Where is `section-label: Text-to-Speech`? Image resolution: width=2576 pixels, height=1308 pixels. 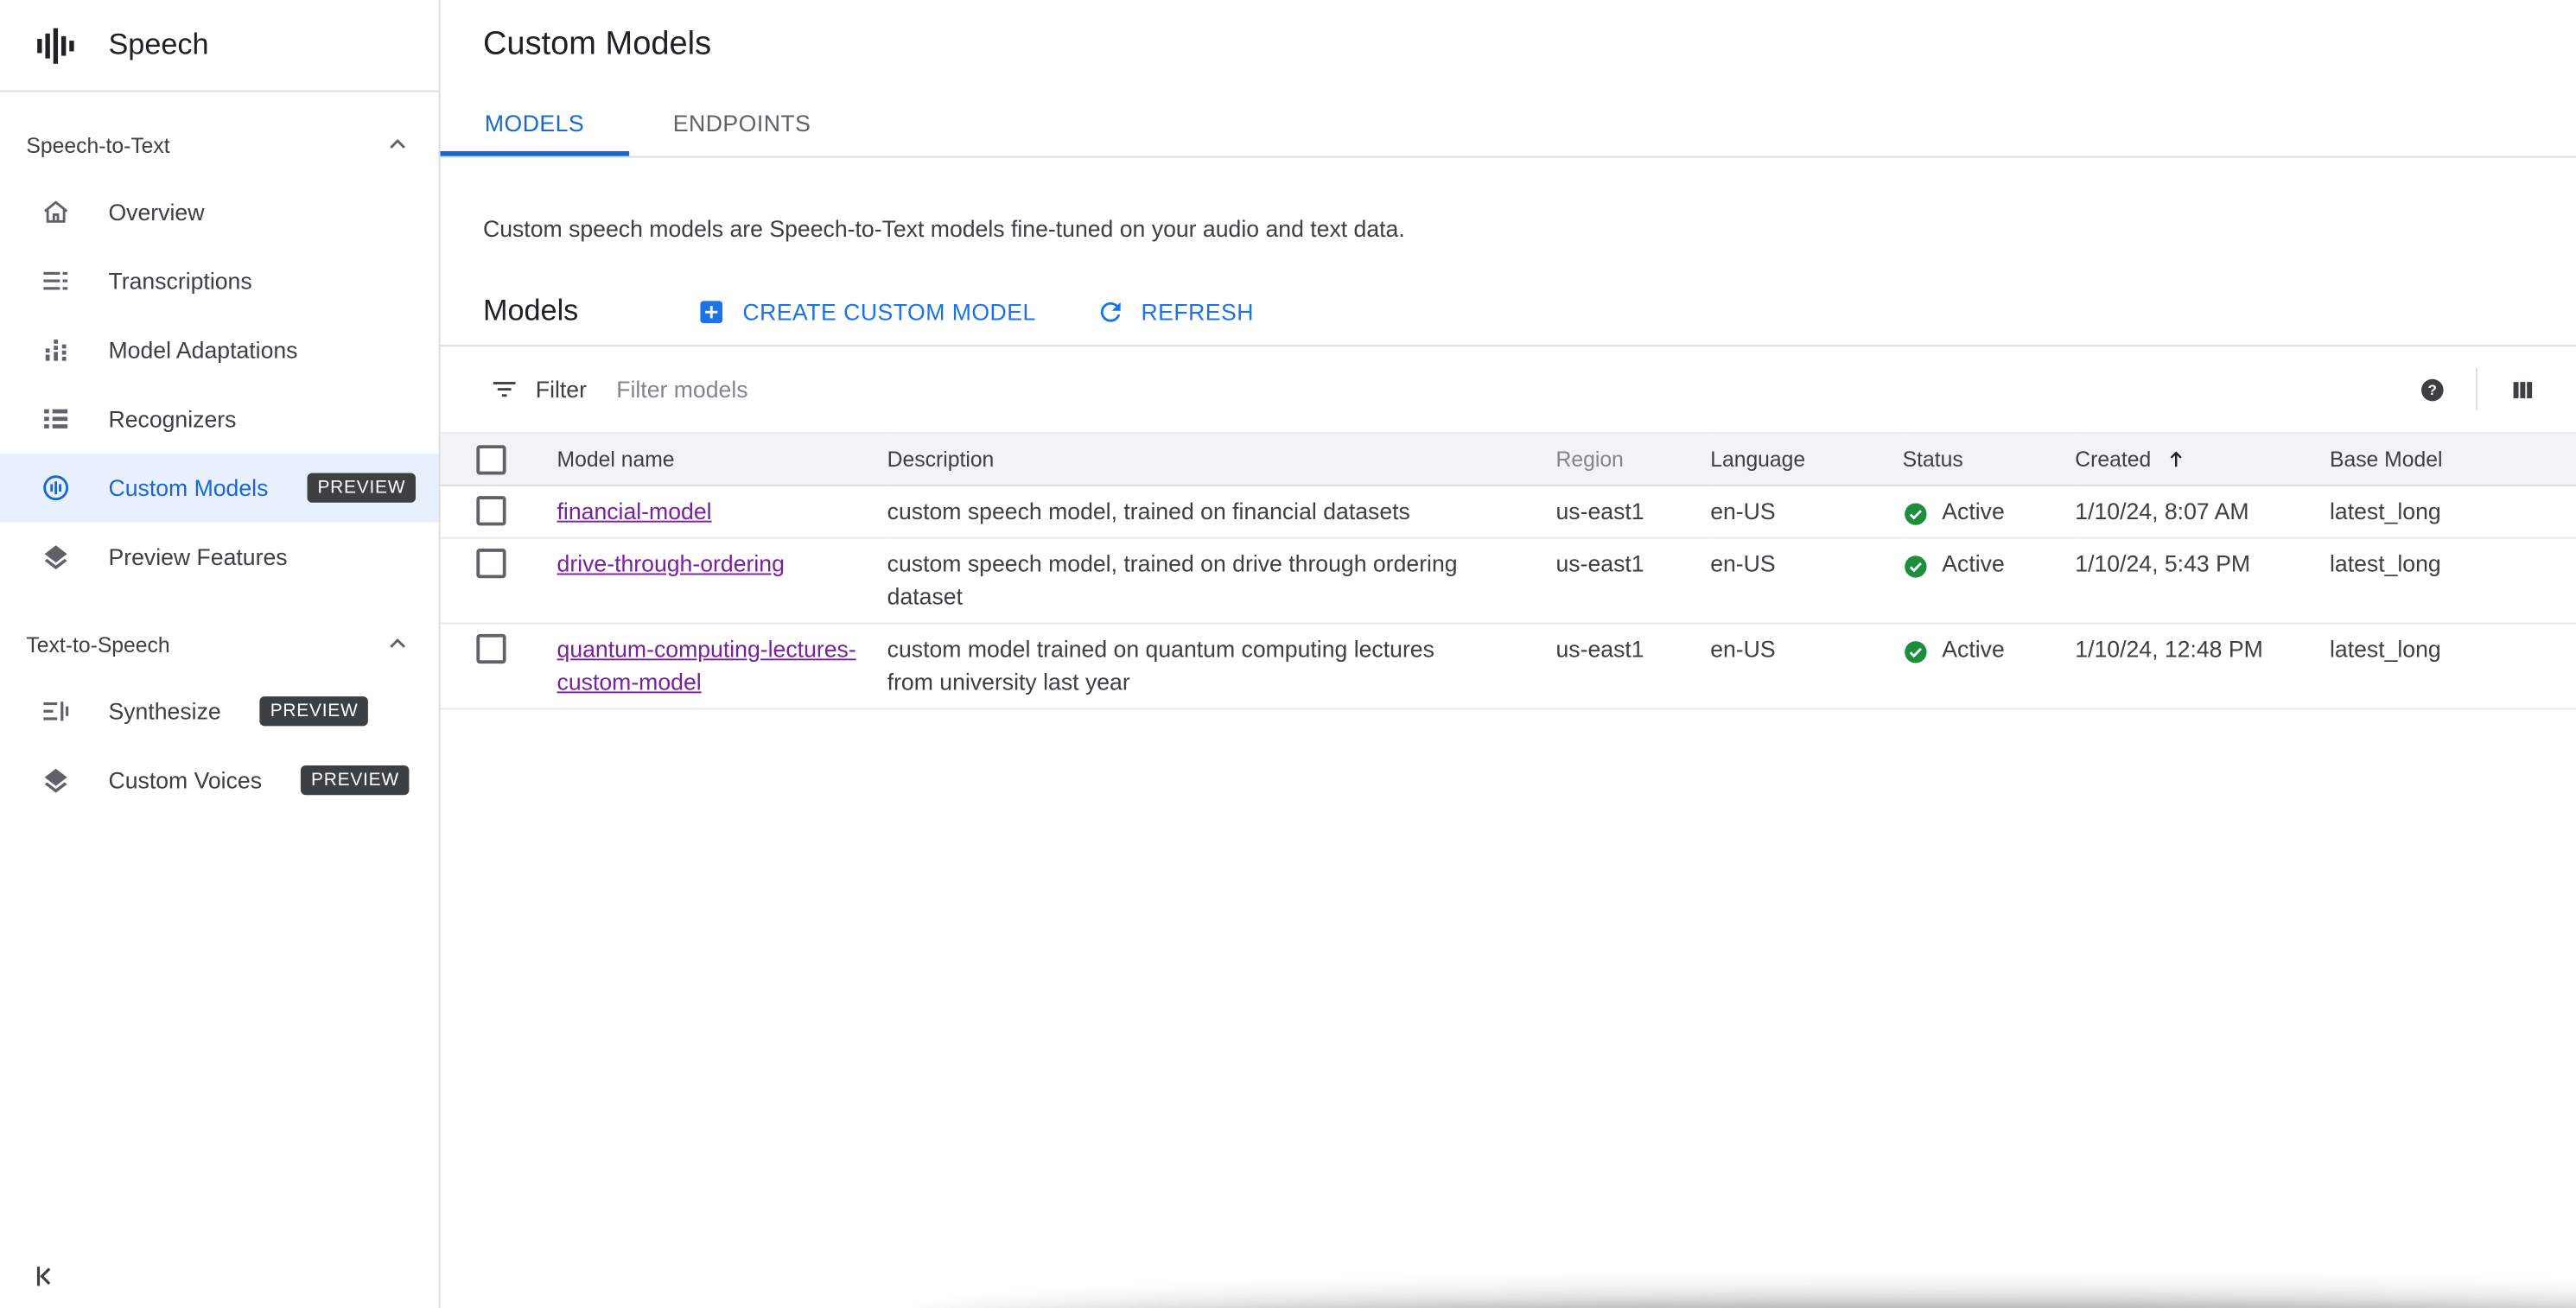 section-label: Text-to-Speech is located at coordinates (98, 644).